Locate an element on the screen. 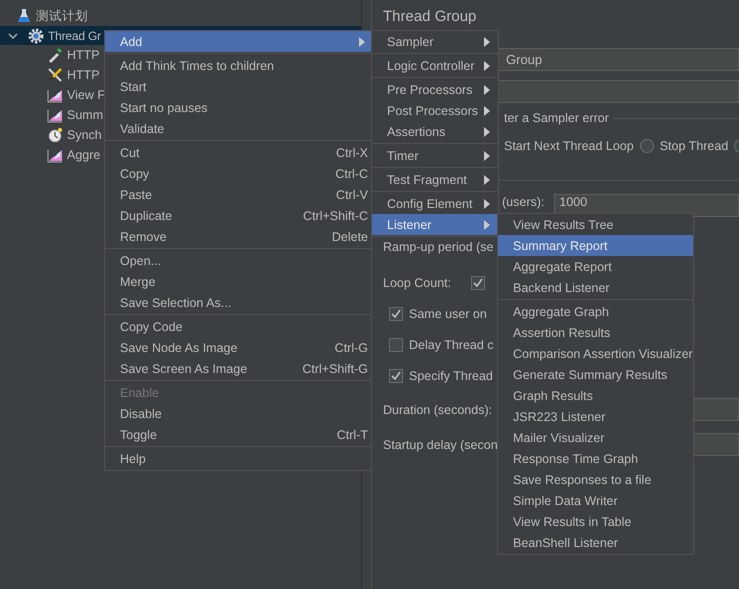 The image size is (739, 589). checkbox-label: Delay Thread c is located at coordinates (451, 345).